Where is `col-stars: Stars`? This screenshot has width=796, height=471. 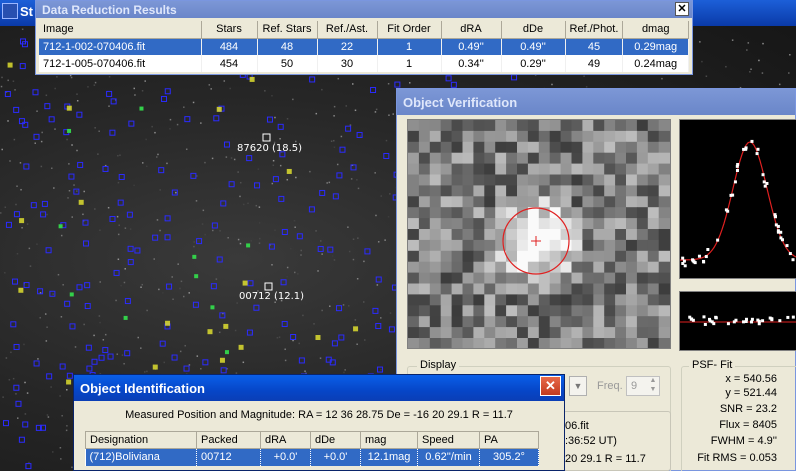
col-stars: Stars is located at coordinates (229, 30).